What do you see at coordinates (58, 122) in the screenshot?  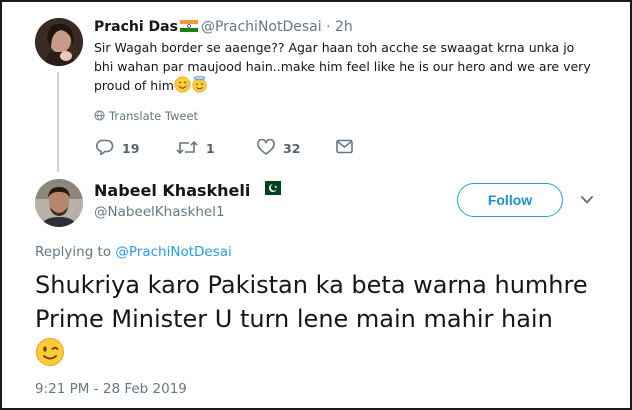 I see `thread-connector-line` at bounding box center [58, 122].